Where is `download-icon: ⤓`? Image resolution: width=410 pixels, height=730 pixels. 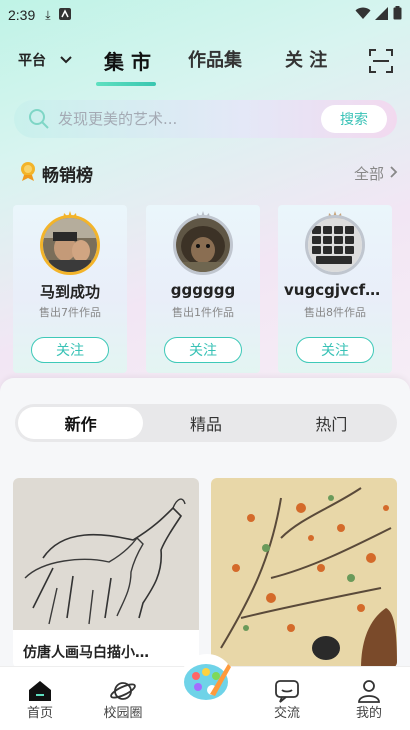 download-icon: ⤓ is located at coordinates (48, 14).